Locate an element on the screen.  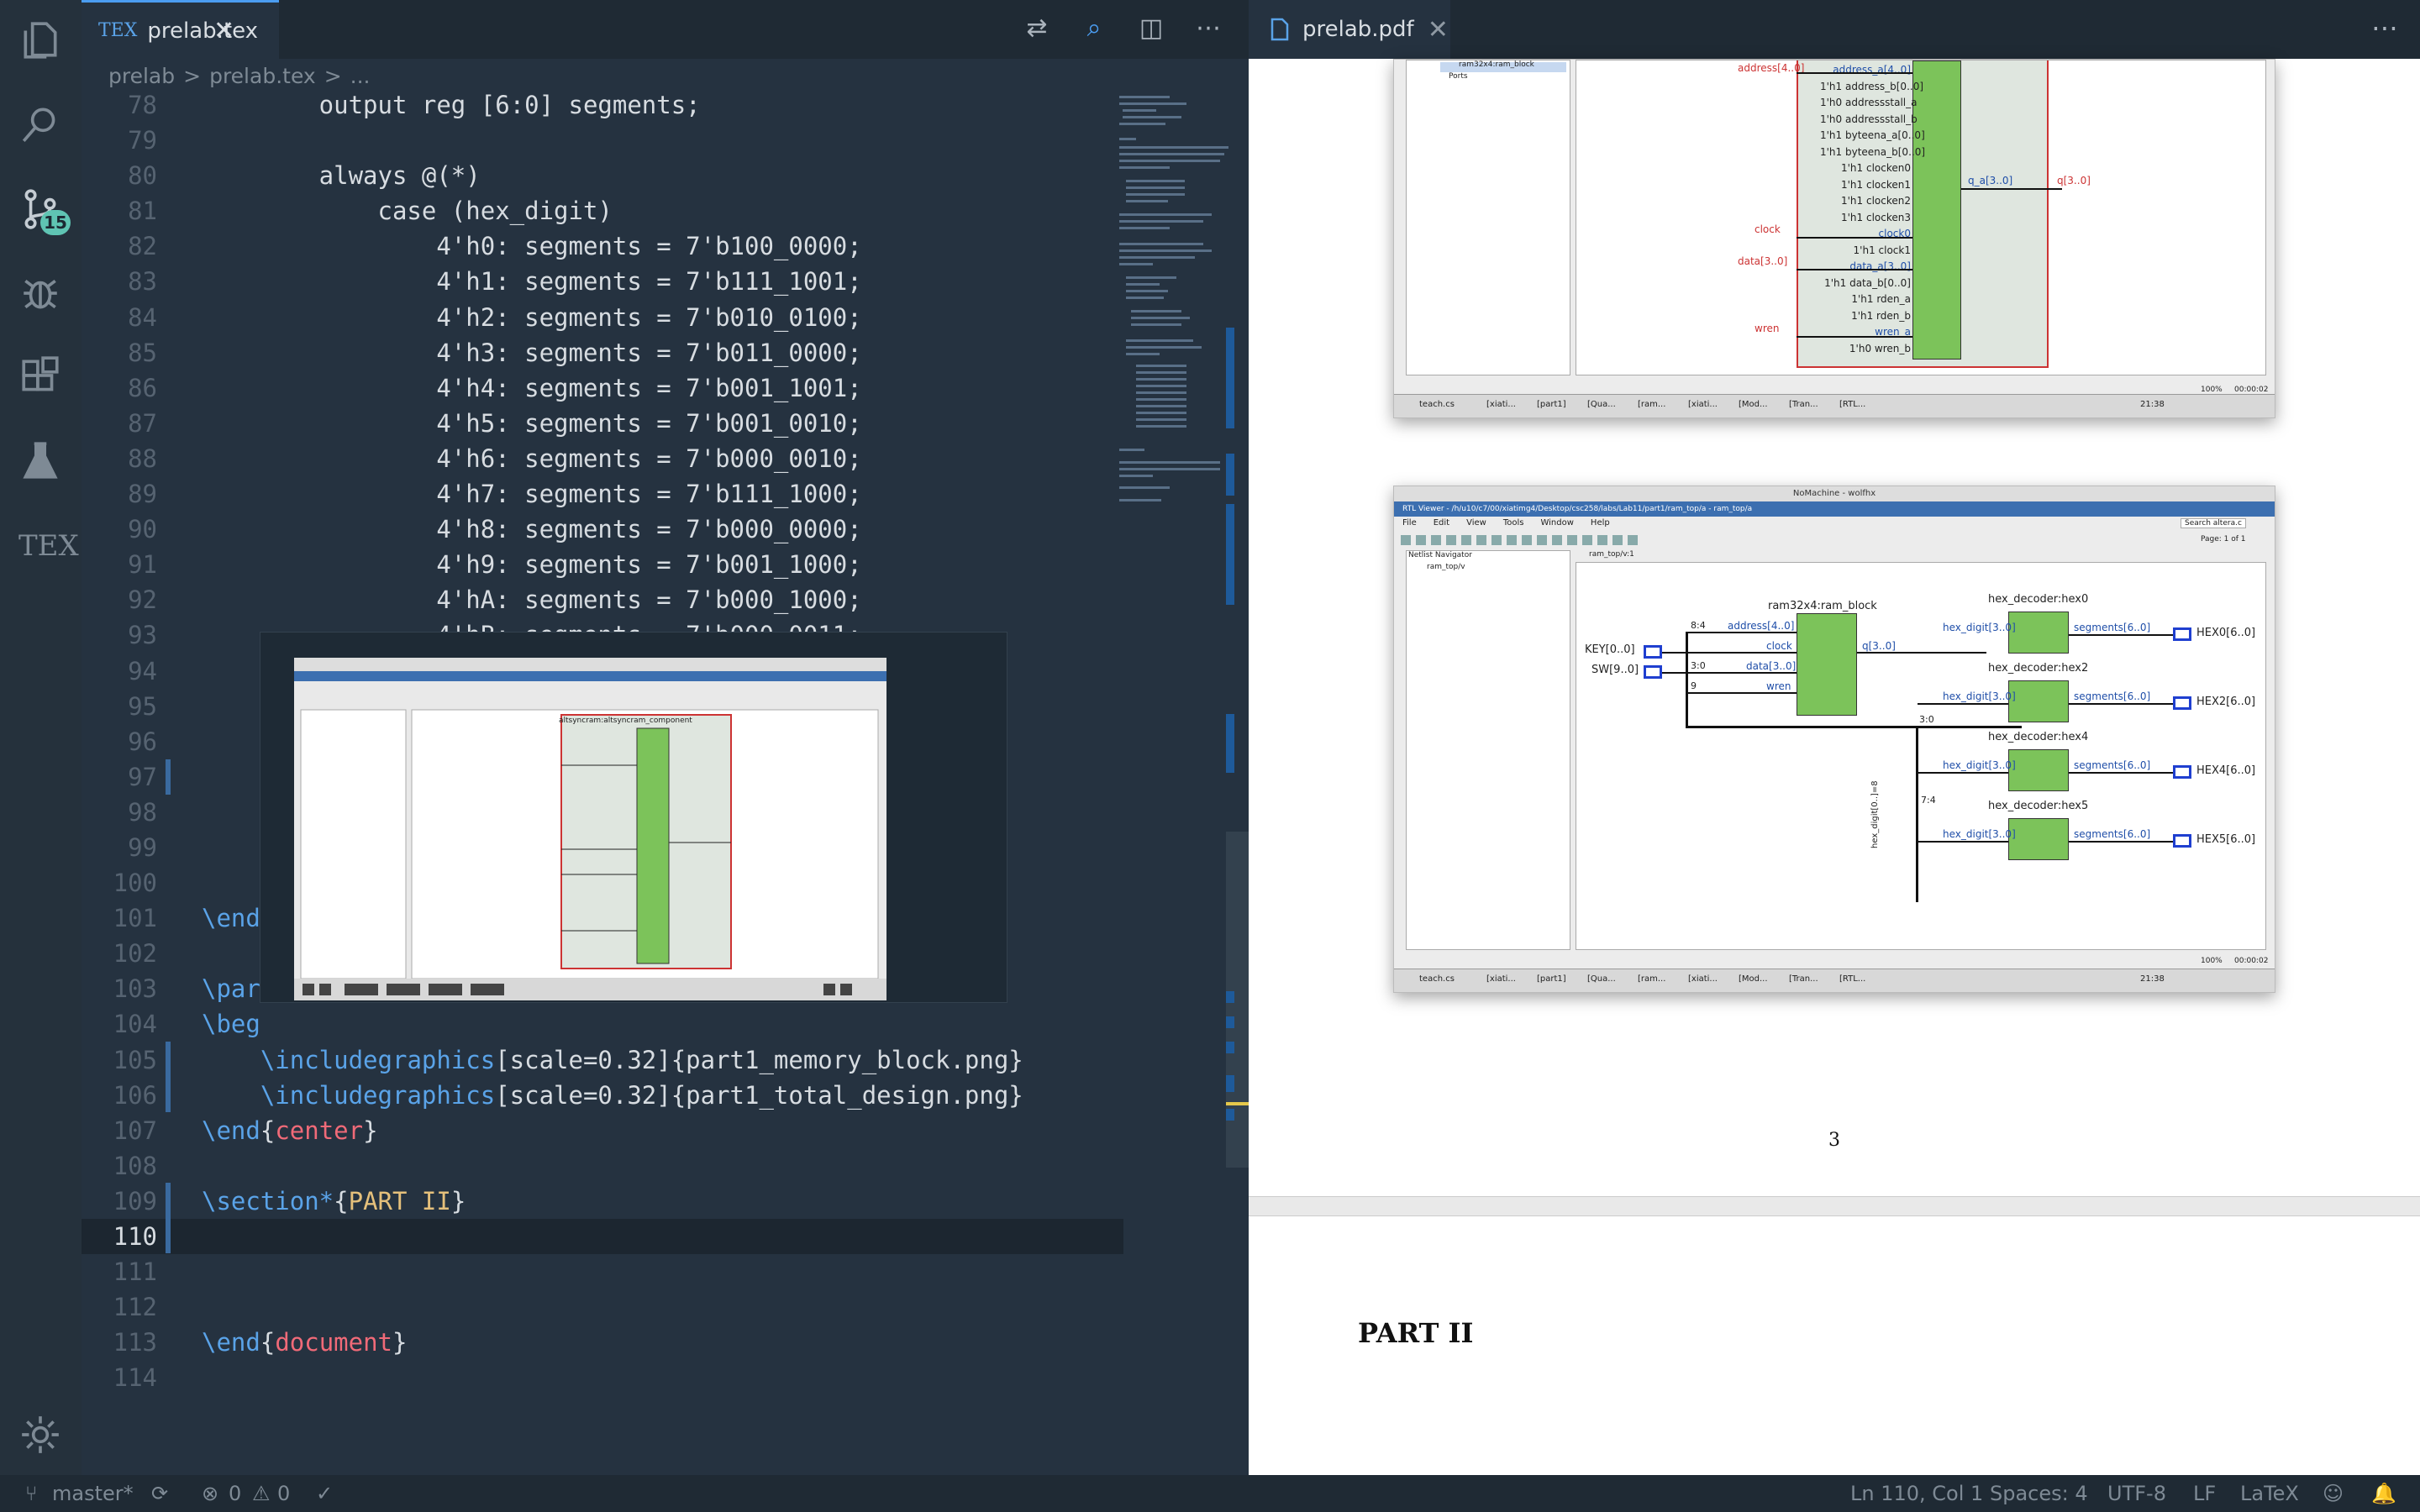
error-icon: ⊗ is located at coordinates (210, 1493).